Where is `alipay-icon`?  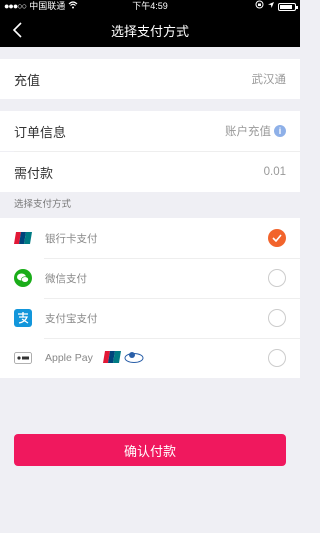
alipay-icon is located at coordinates (23, 318).